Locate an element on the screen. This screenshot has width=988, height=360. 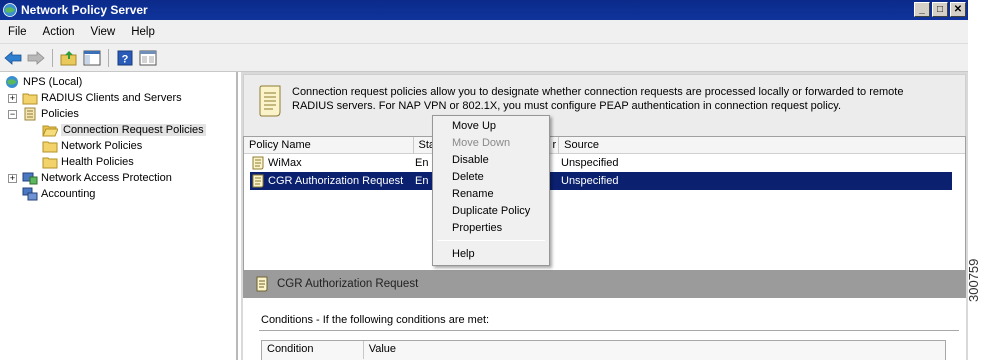
toolbar: ? is located at coordinates (484, 58).